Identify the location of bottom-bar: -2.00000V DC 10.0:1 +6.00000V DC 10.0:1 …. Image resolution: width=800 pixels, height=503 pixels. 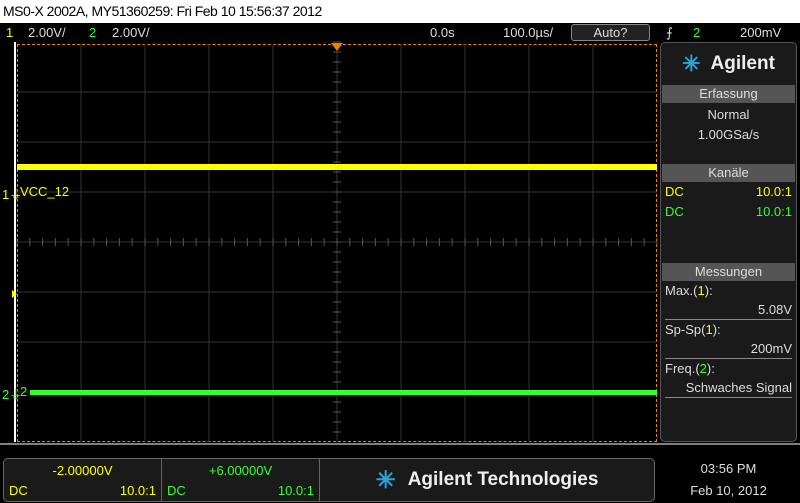
(329, 480).